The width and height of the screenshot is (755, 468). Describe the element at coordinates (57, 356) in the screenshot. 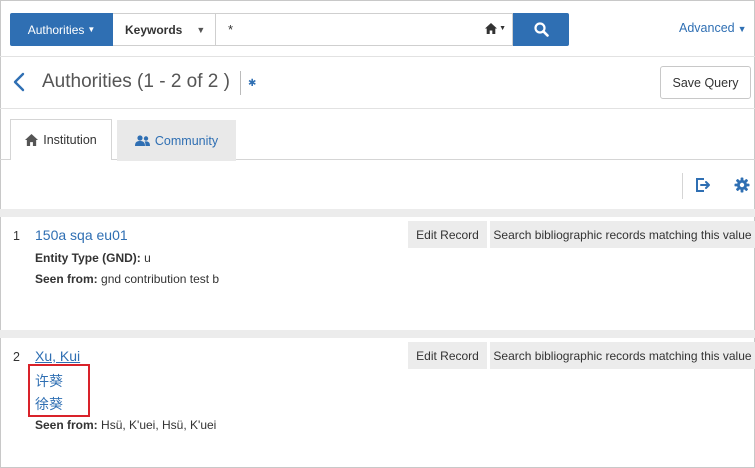

I see `record-title-link: Xu, Kui` at that location.